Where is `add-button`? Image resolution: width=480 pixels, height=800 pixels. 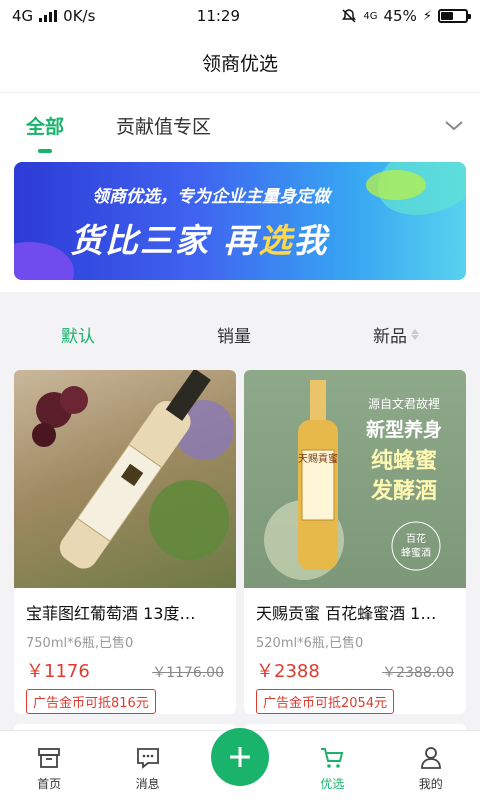
add-button is located at coordinates (239, 757).